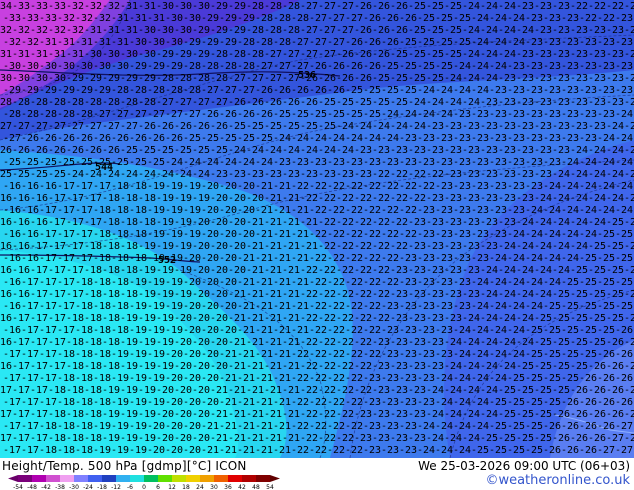 This screenshot has width=634, height=490. What do you see at coordinates (172, 487) in the screenshot?
I see `colorbar-tick-label: 12` at bounding box center [172, 487].